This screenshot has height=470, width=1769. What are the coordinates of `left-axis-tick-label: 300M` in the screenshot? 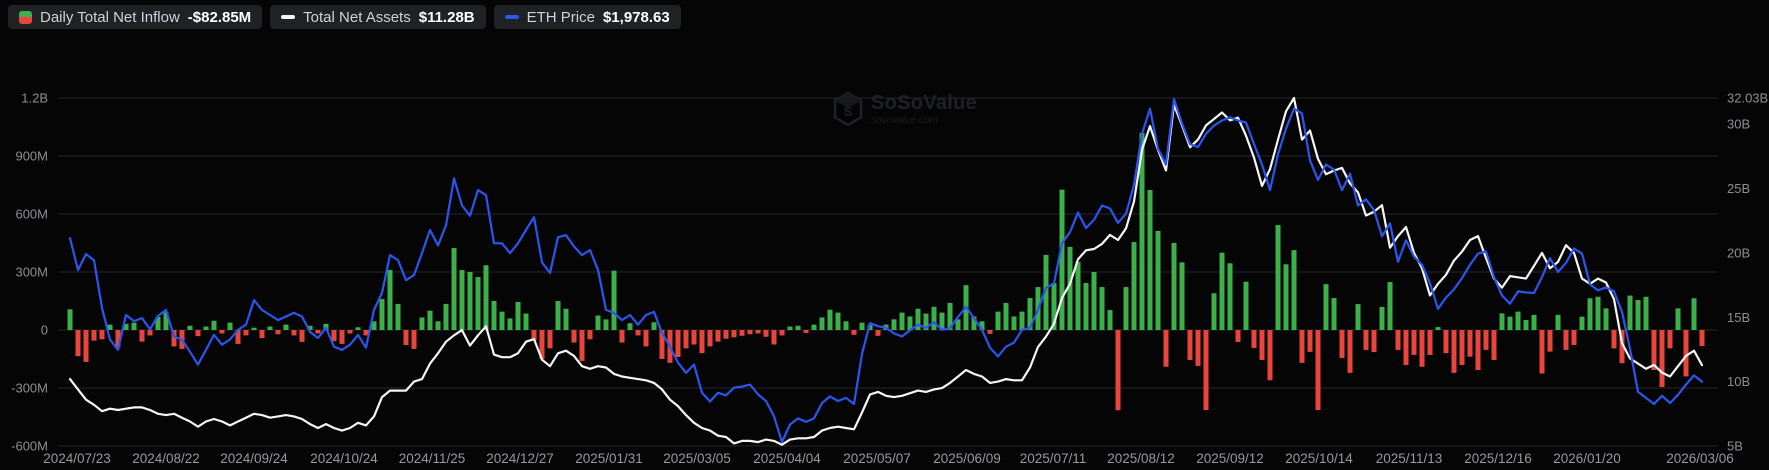 It's located at (31, 272).